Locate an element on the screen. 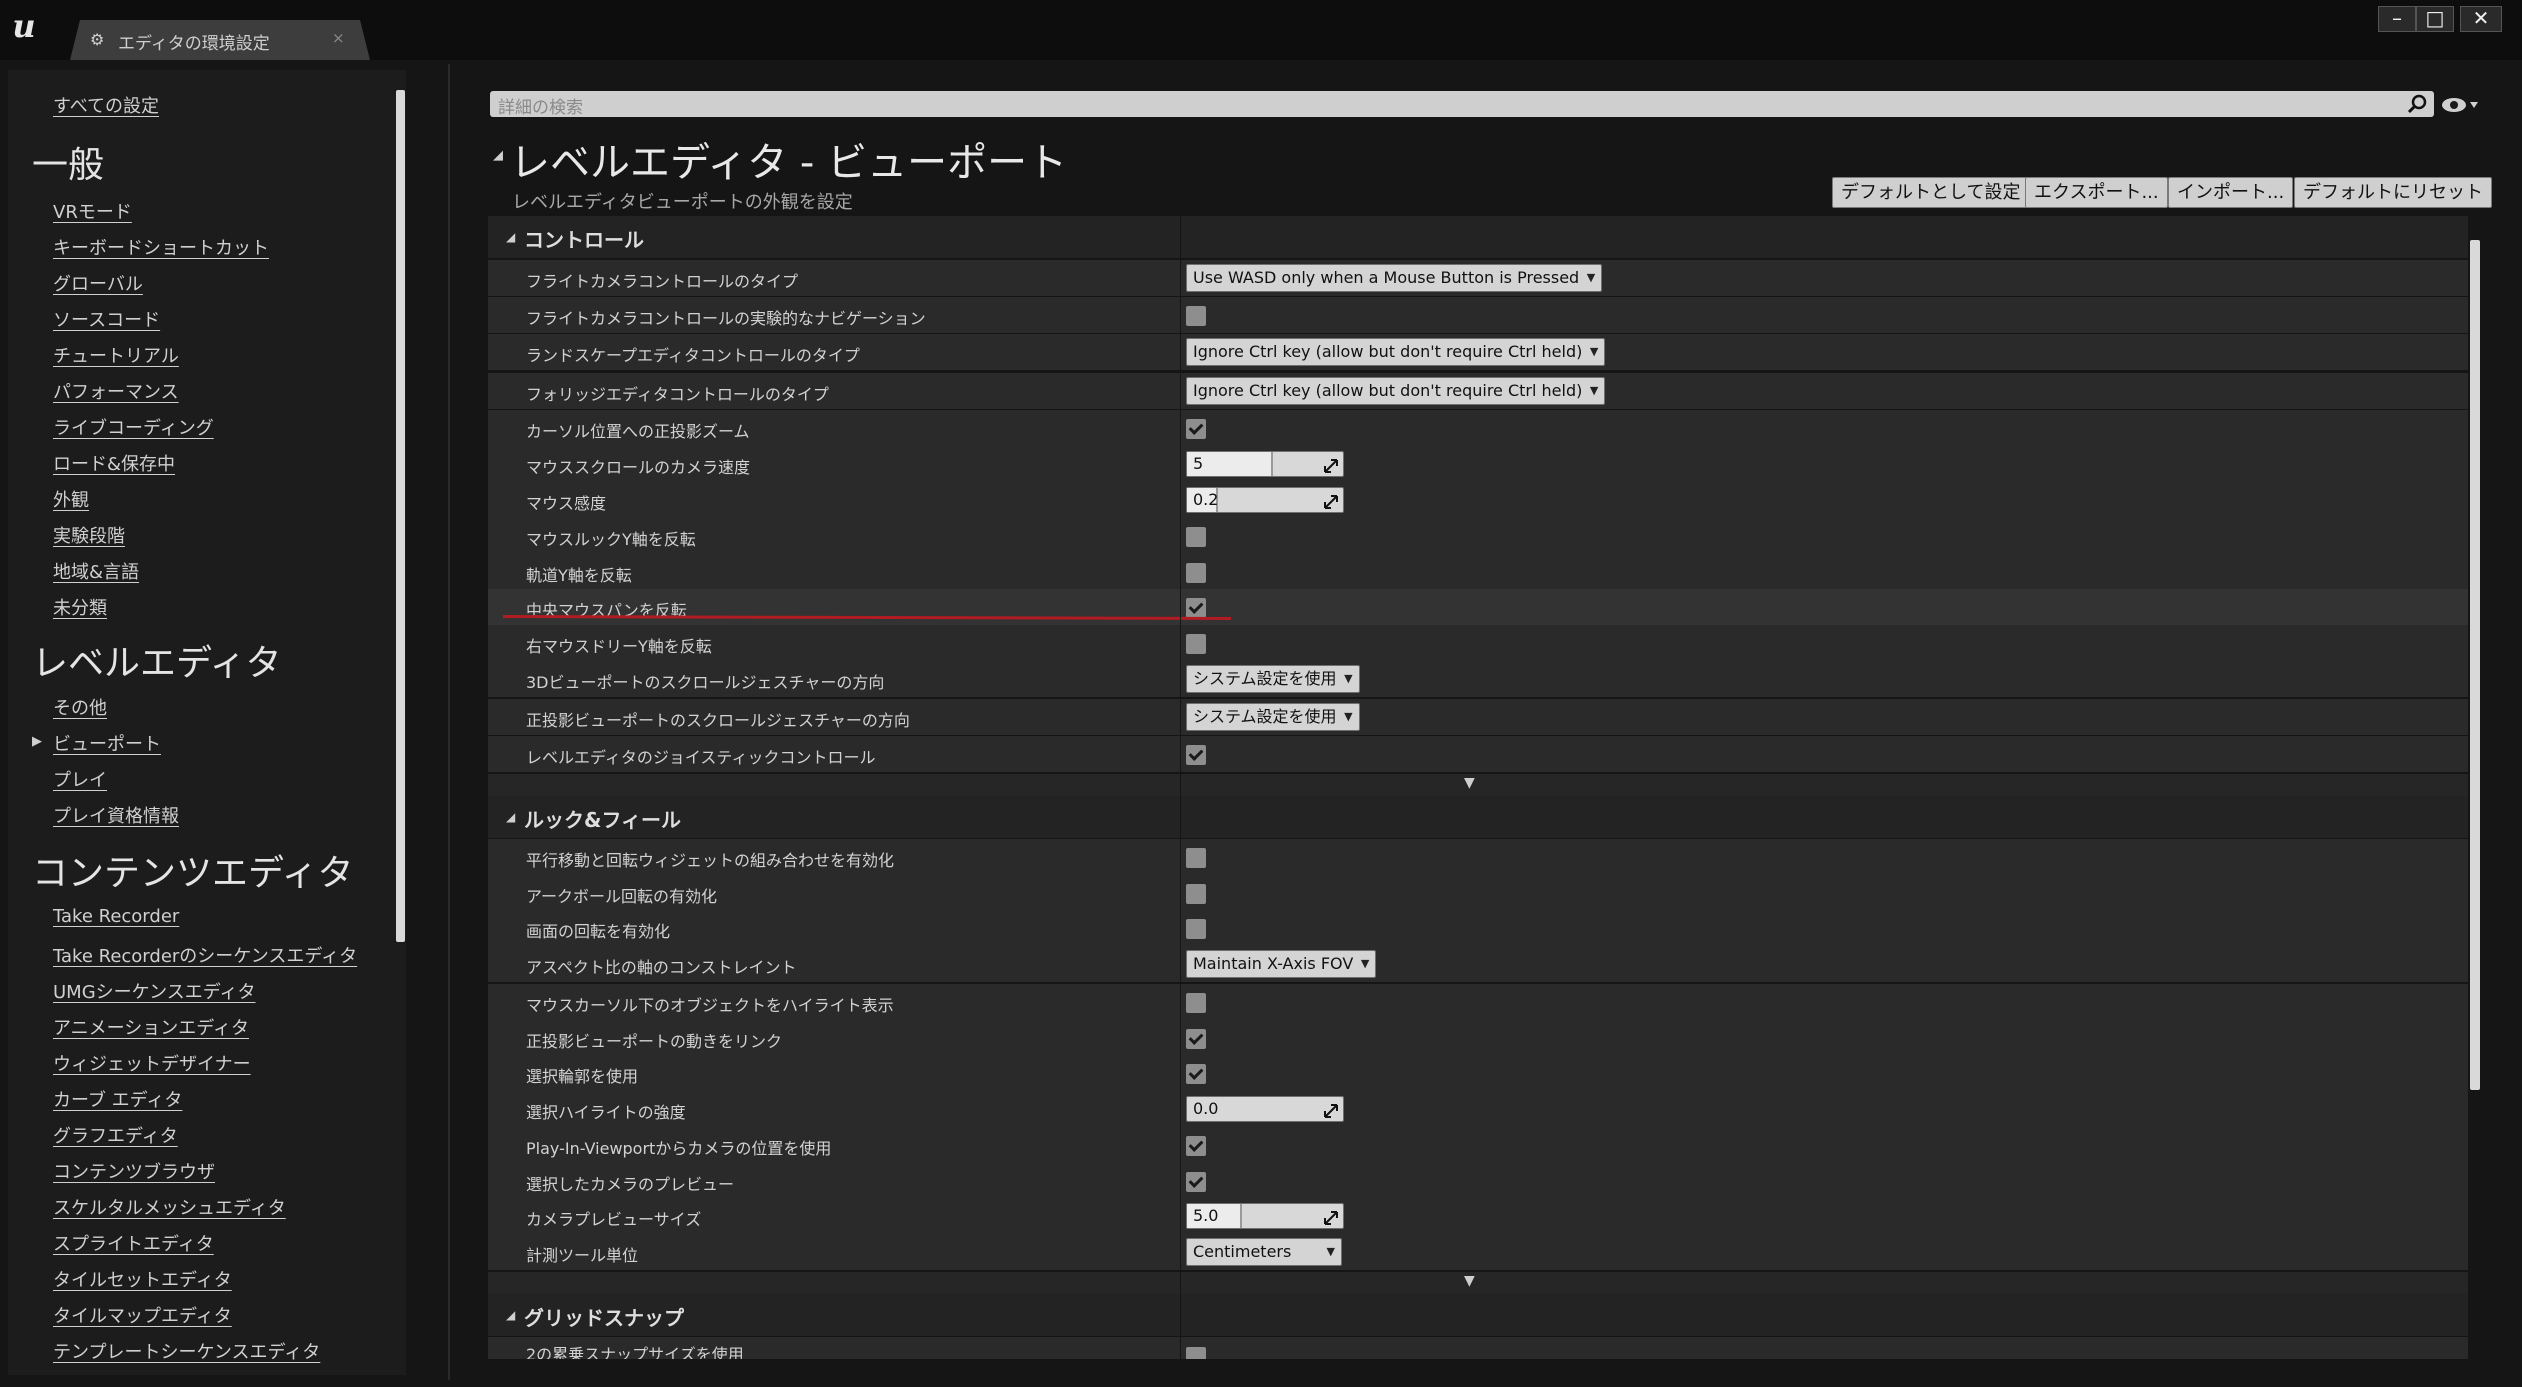 The height and width of the screenshot is (1387, 2522). search-icon is located at coordinates (2417, 104).